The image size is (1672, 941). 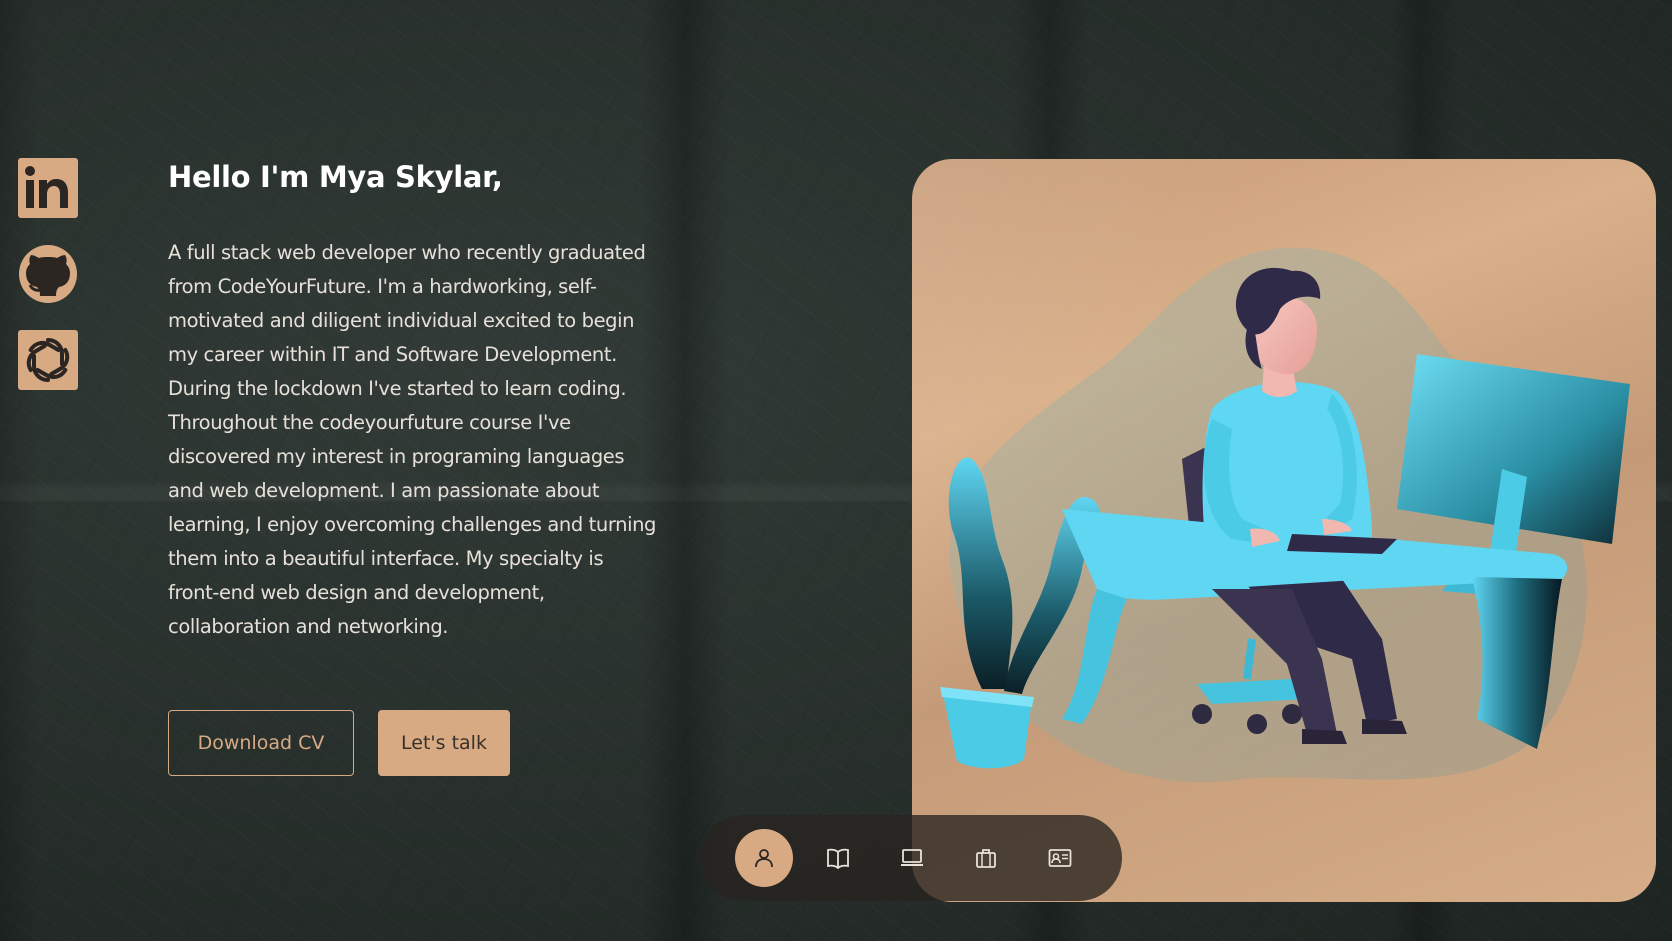 I want to click on briefcase-icon, so click(x=986, y=858).